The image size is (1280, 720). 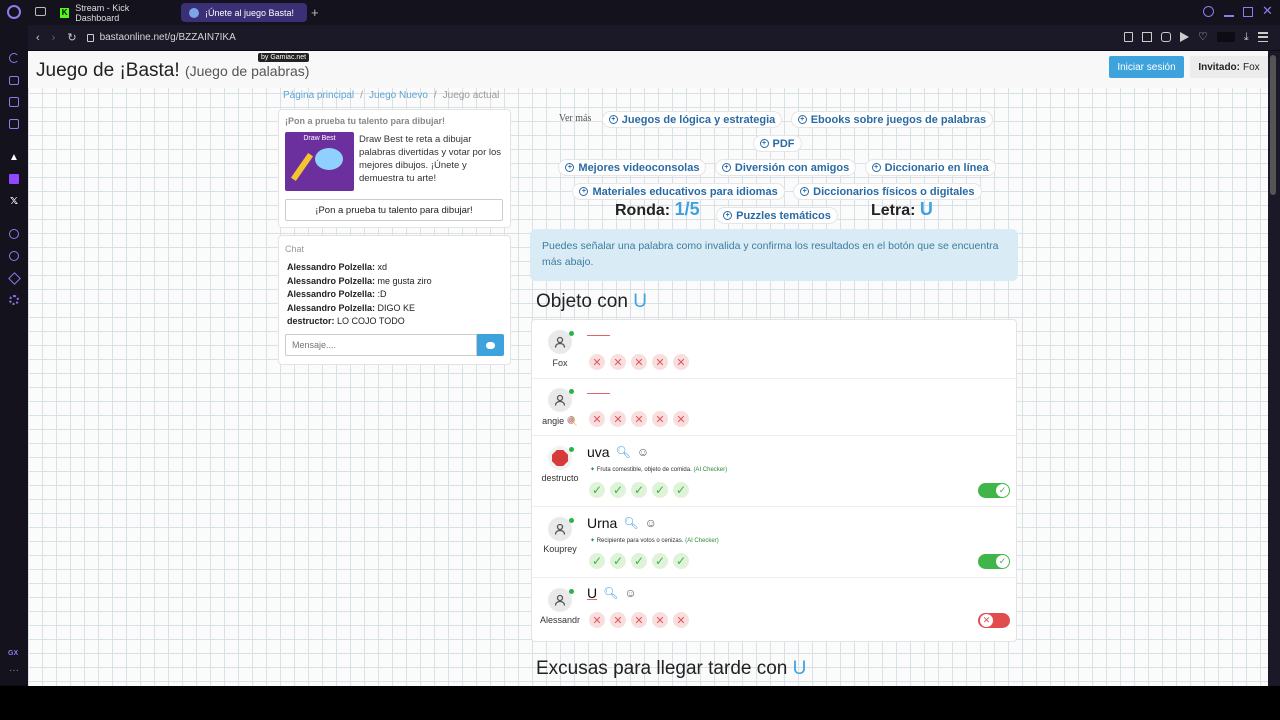 I want to click on validity-toggle: ✕, so click(x=994, y=620).